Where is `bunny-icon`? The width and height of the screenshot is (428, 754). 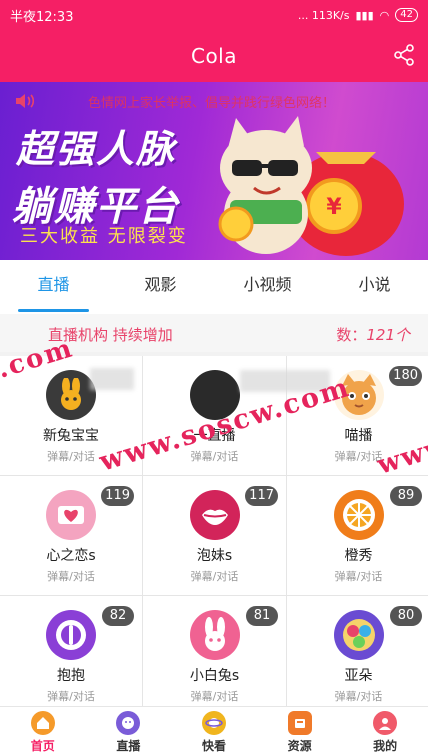 bunny-icon is located at coordinates (214, 635).